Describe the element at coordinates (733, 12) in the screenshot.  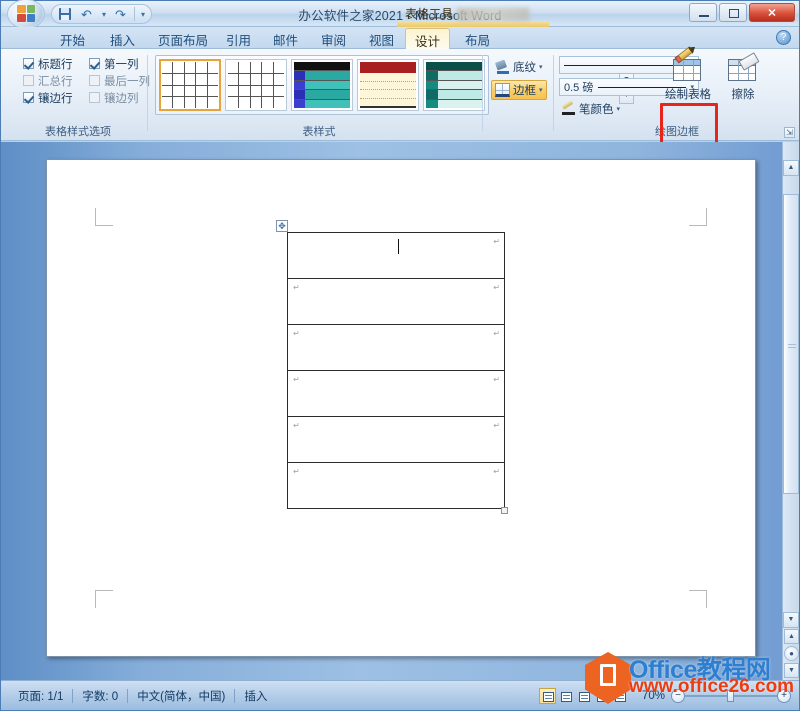
I see `maximize-button` at that location.